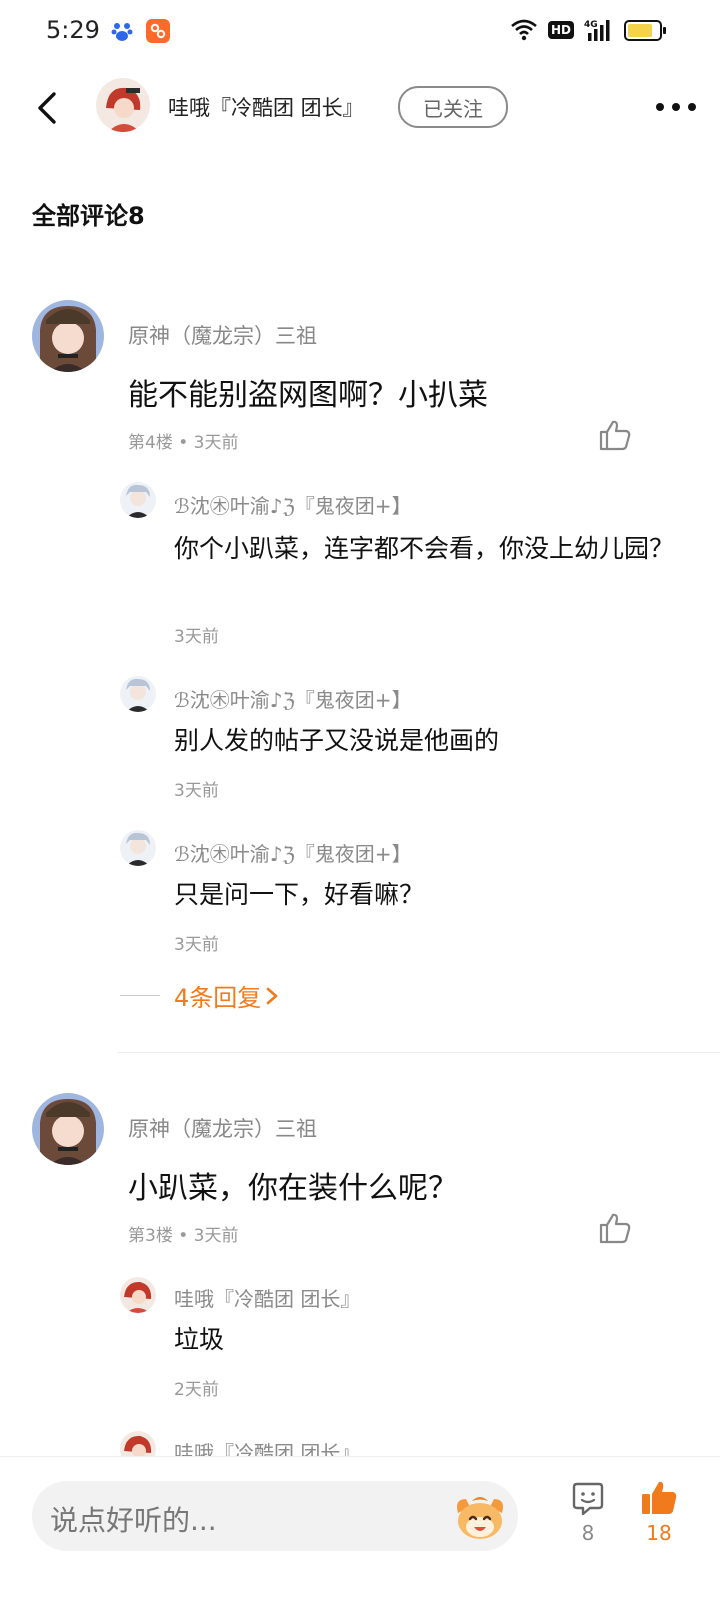 The height and width of the screenshot is (1601, 720). I want to click on more-options-icon, so click(676, 107).